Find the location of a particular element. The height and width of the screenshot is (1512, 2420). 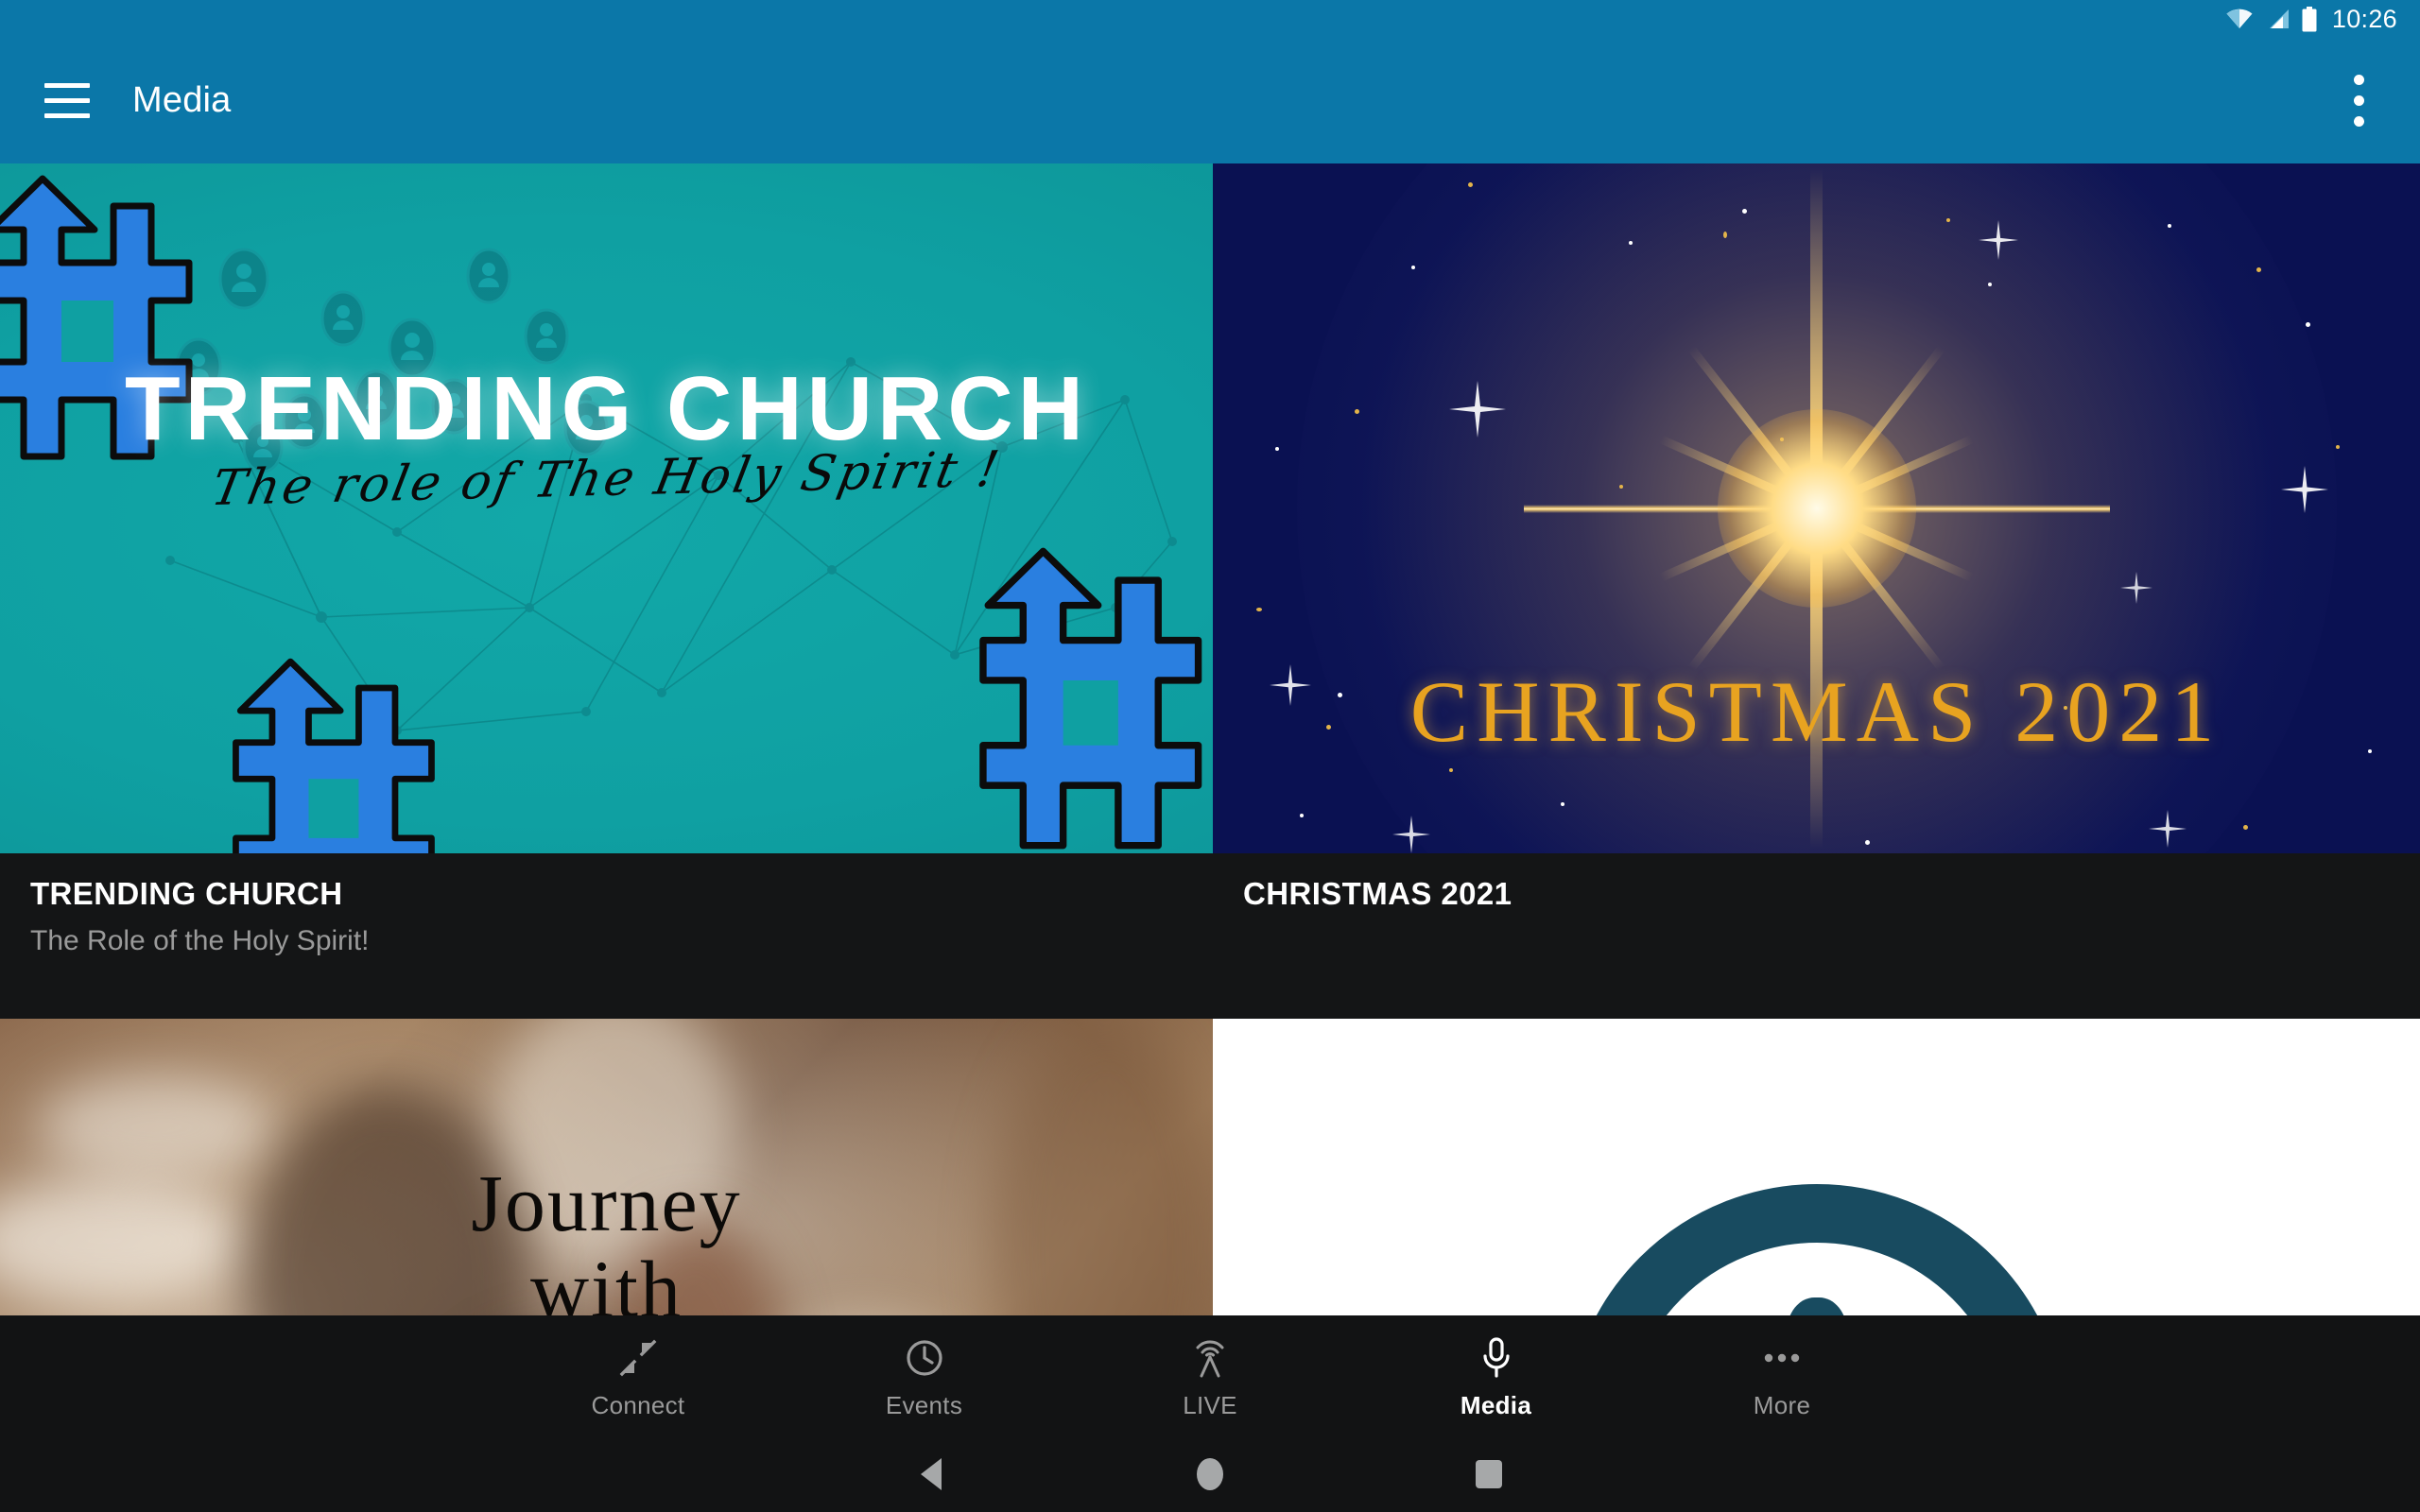

nav-item-events: Events is located at coordinates (924, 1376).